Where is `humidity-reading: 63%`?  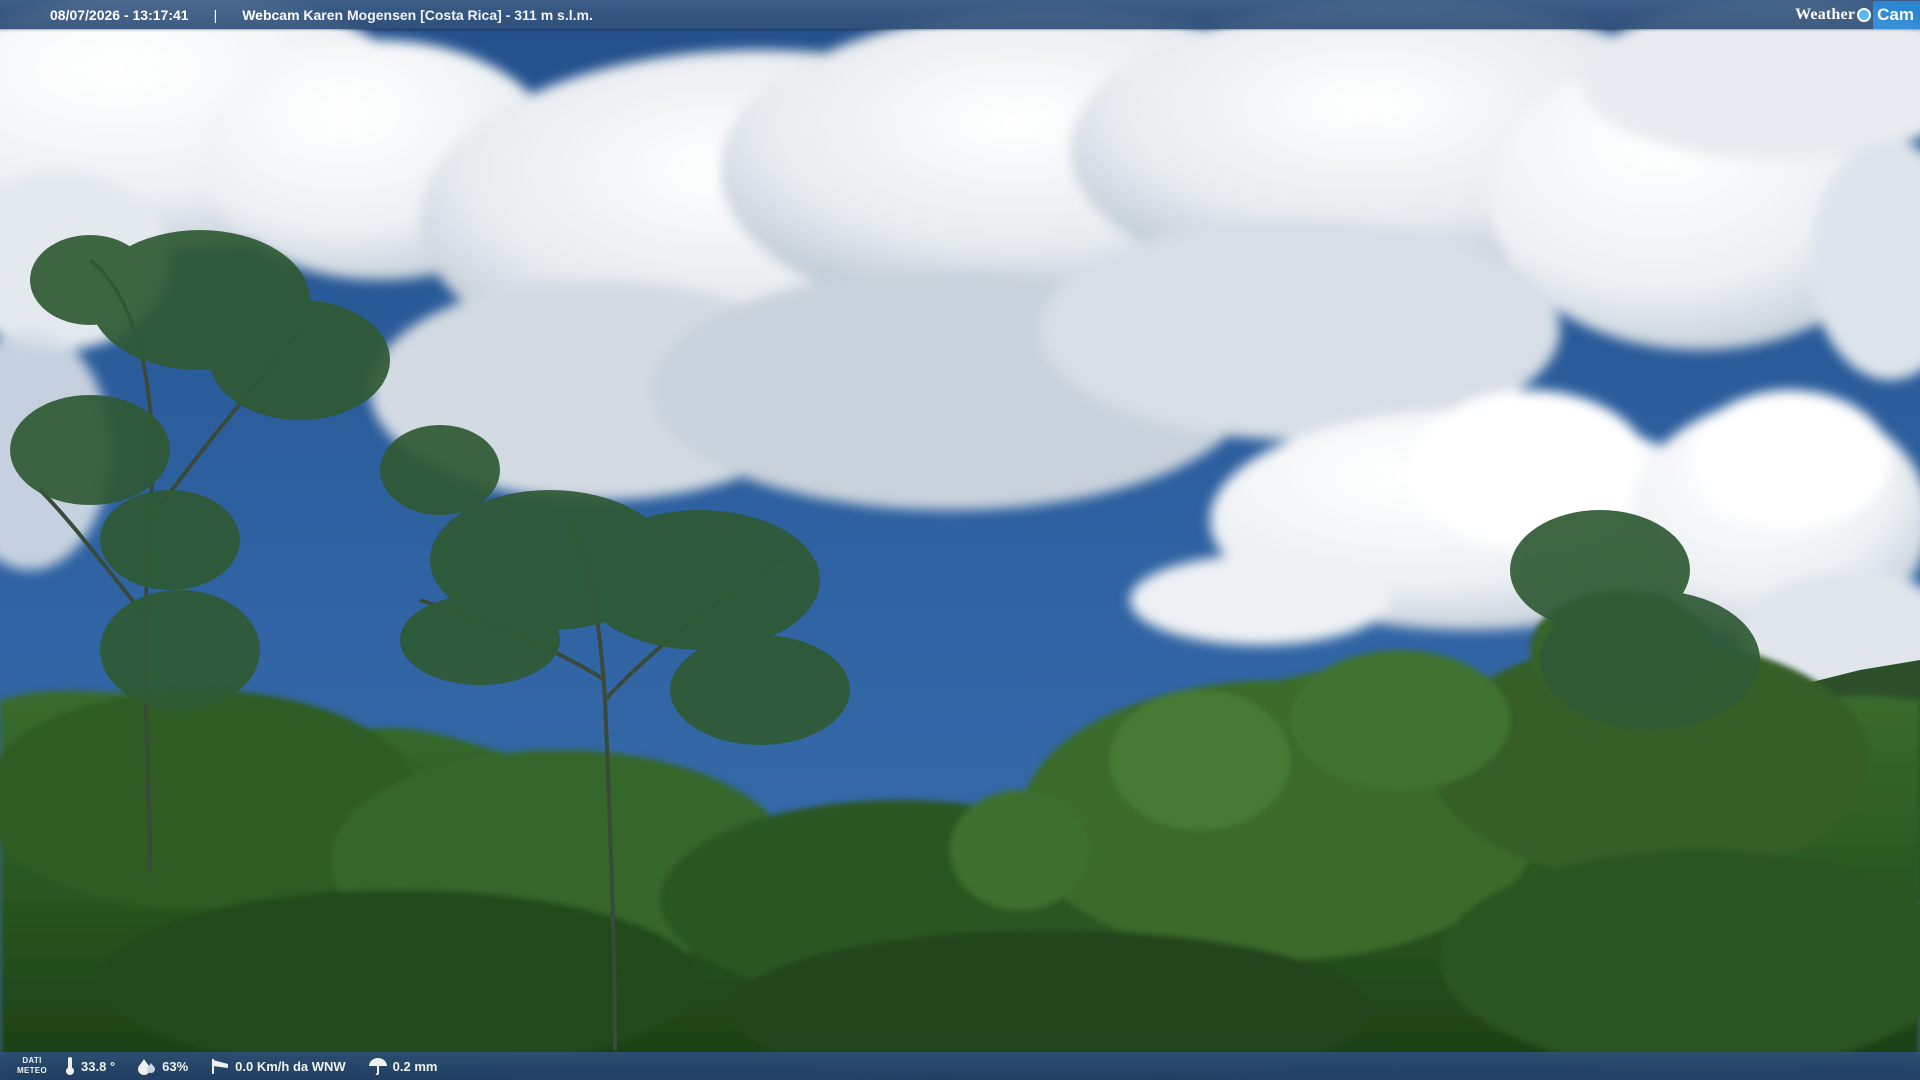
humidity-reading: 63% is located at coordinates (162, 1066).